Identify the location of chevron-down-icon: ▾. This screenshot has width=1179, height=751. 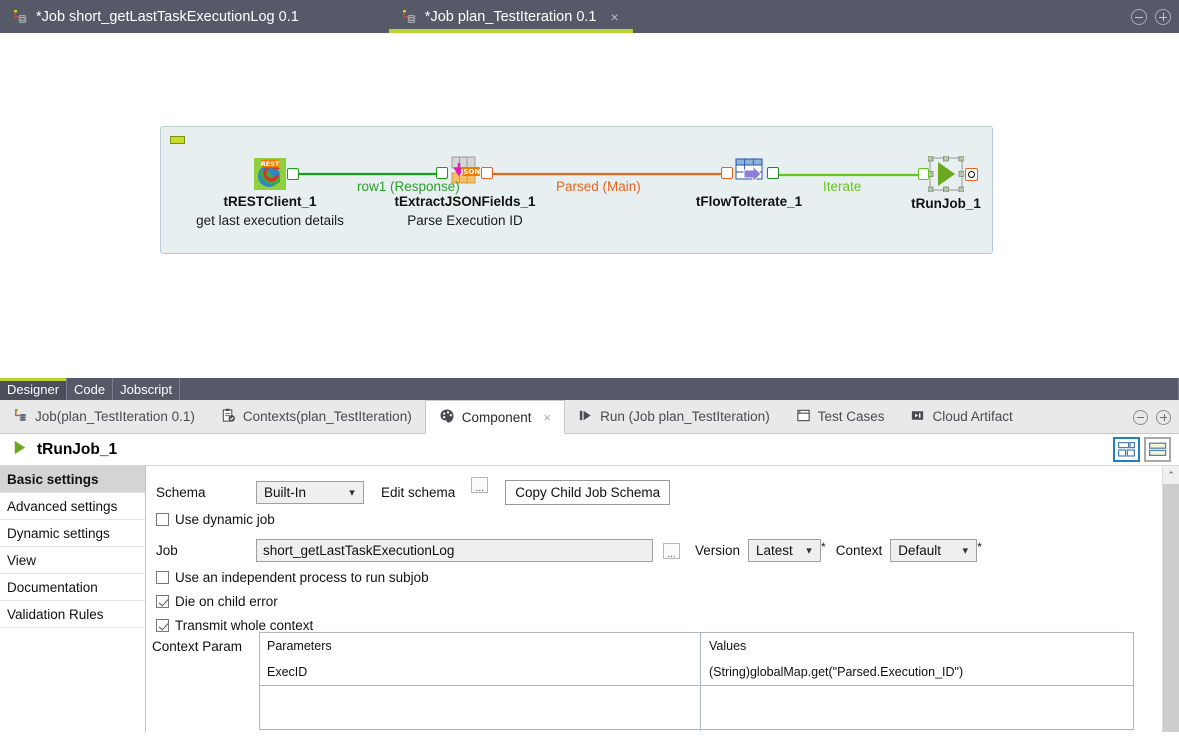
(352, 493).